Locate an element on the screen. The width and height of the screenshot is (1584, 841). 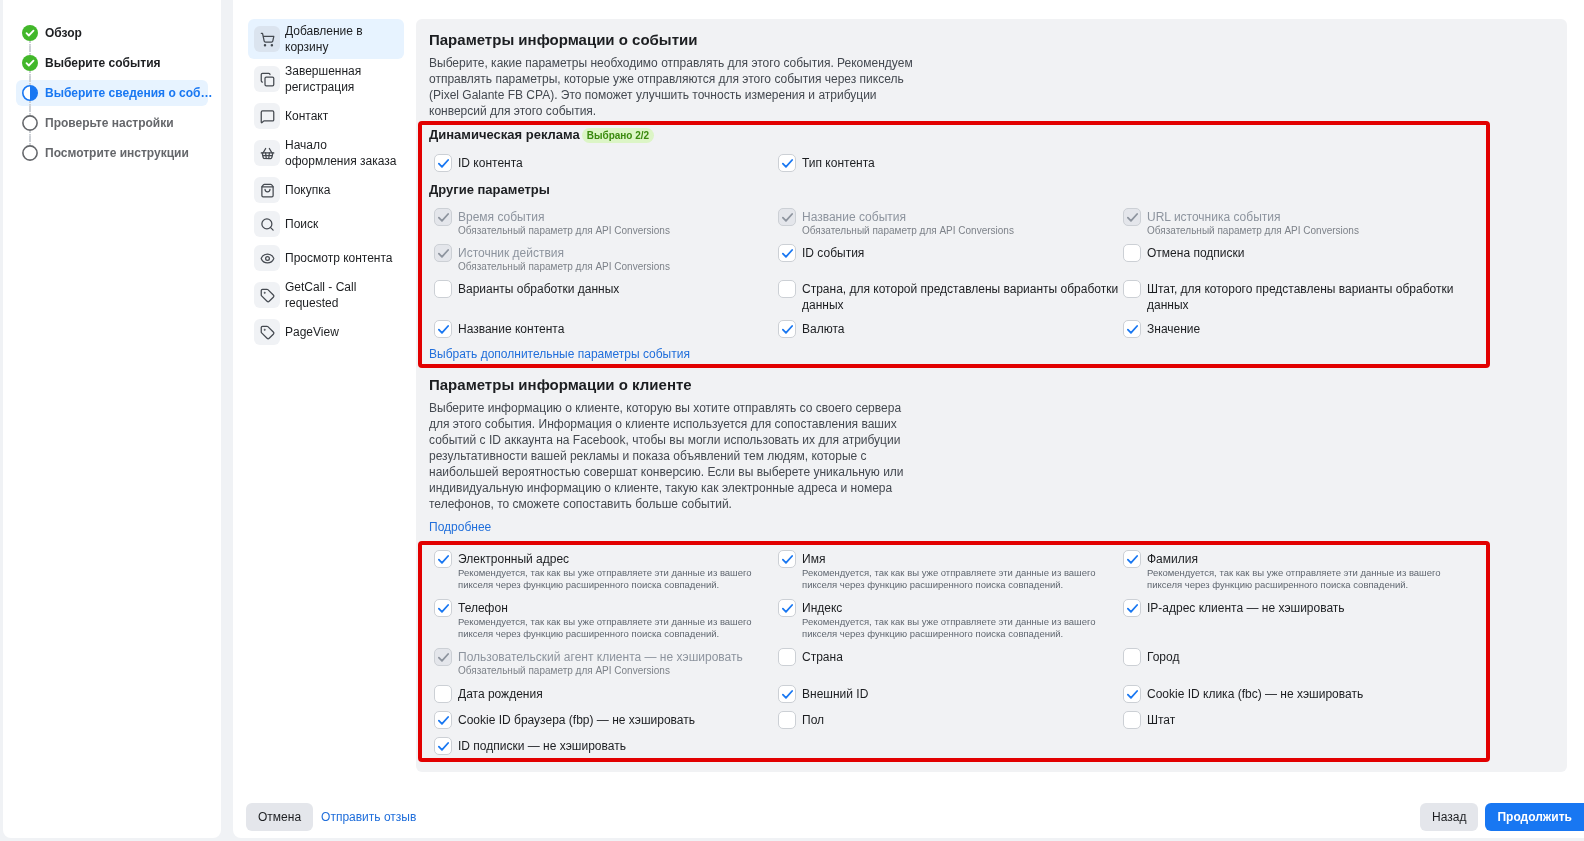
option-label: Внешний ID is located at coordinates (835, 694).